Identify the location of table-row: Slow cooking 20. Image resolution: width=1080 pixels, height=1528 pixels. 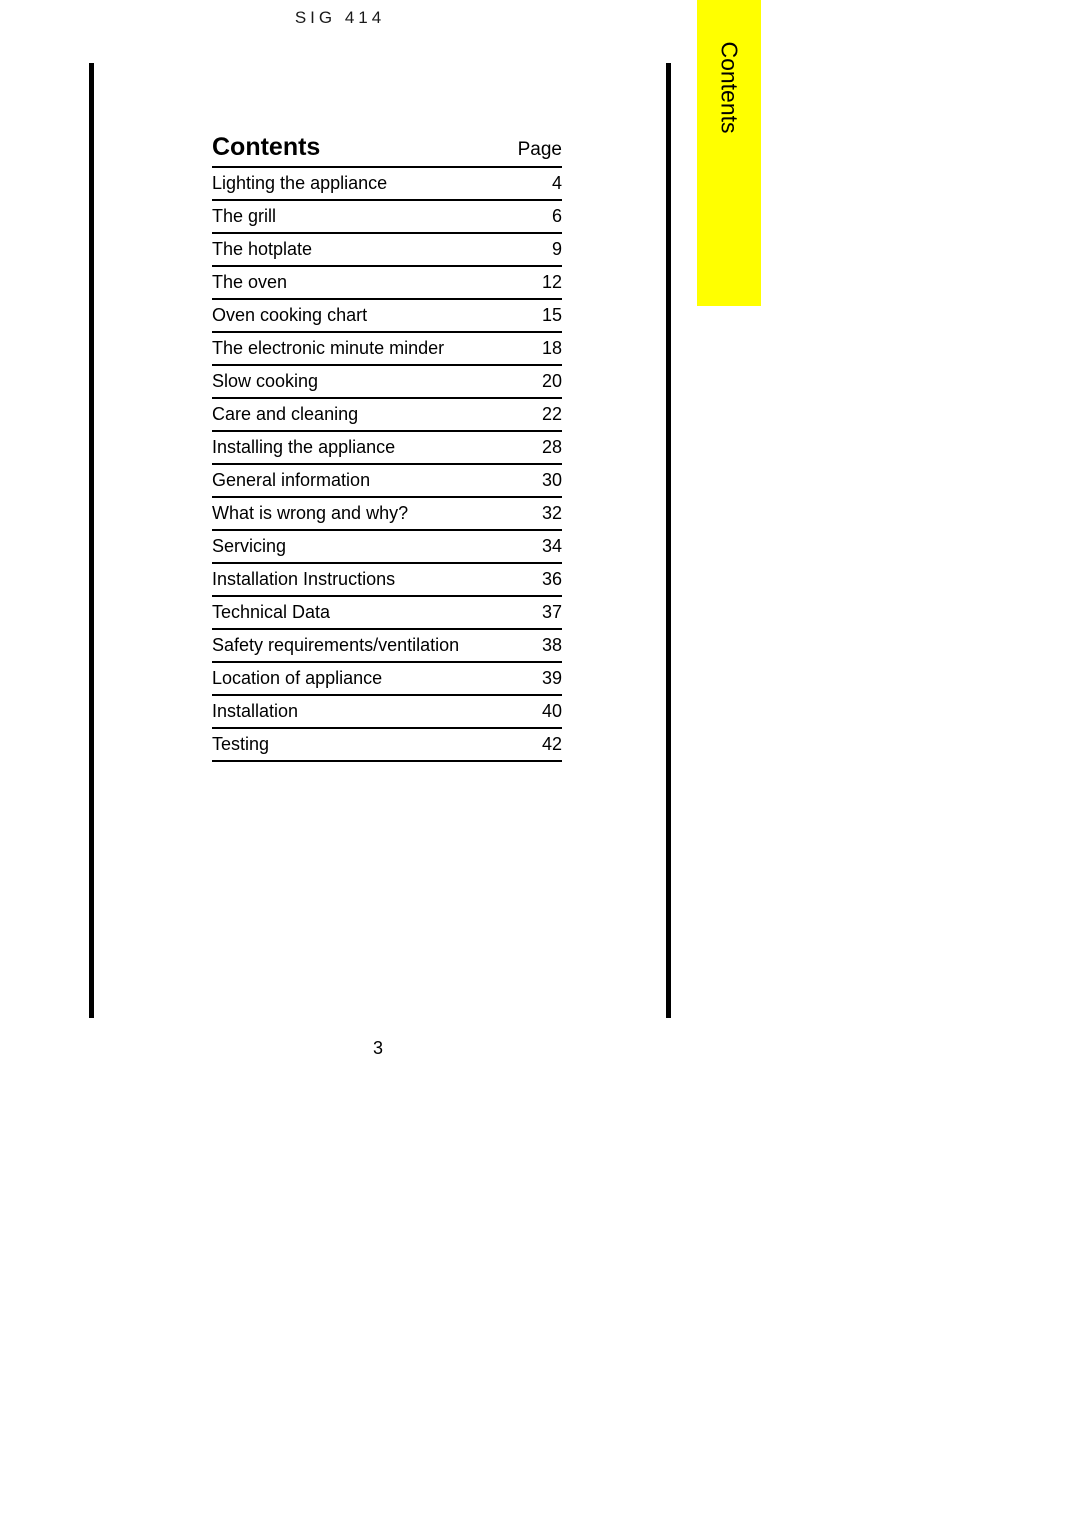
(387, 381).